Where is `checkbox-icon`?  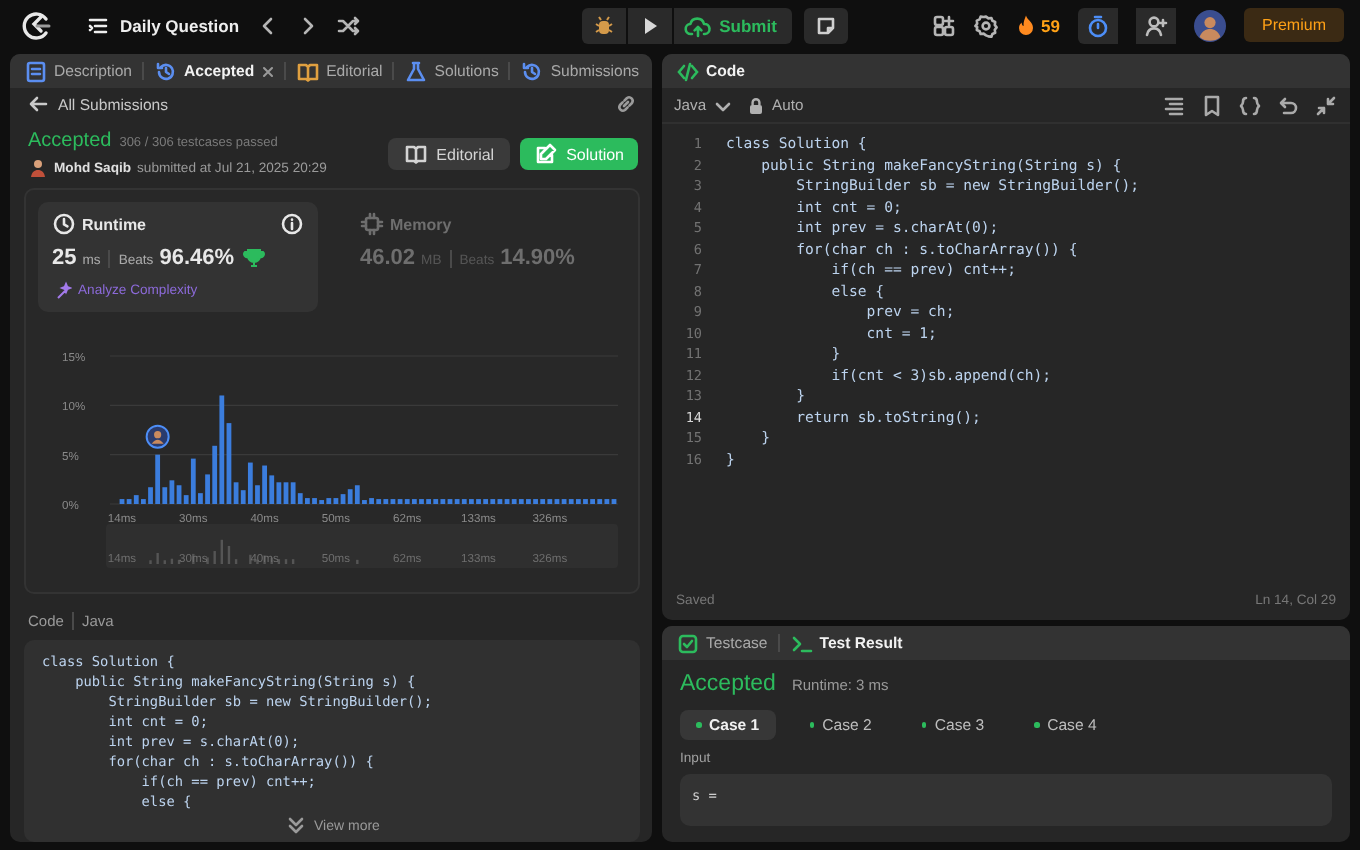 checkbox-icon is located at coordinates (688, 643).